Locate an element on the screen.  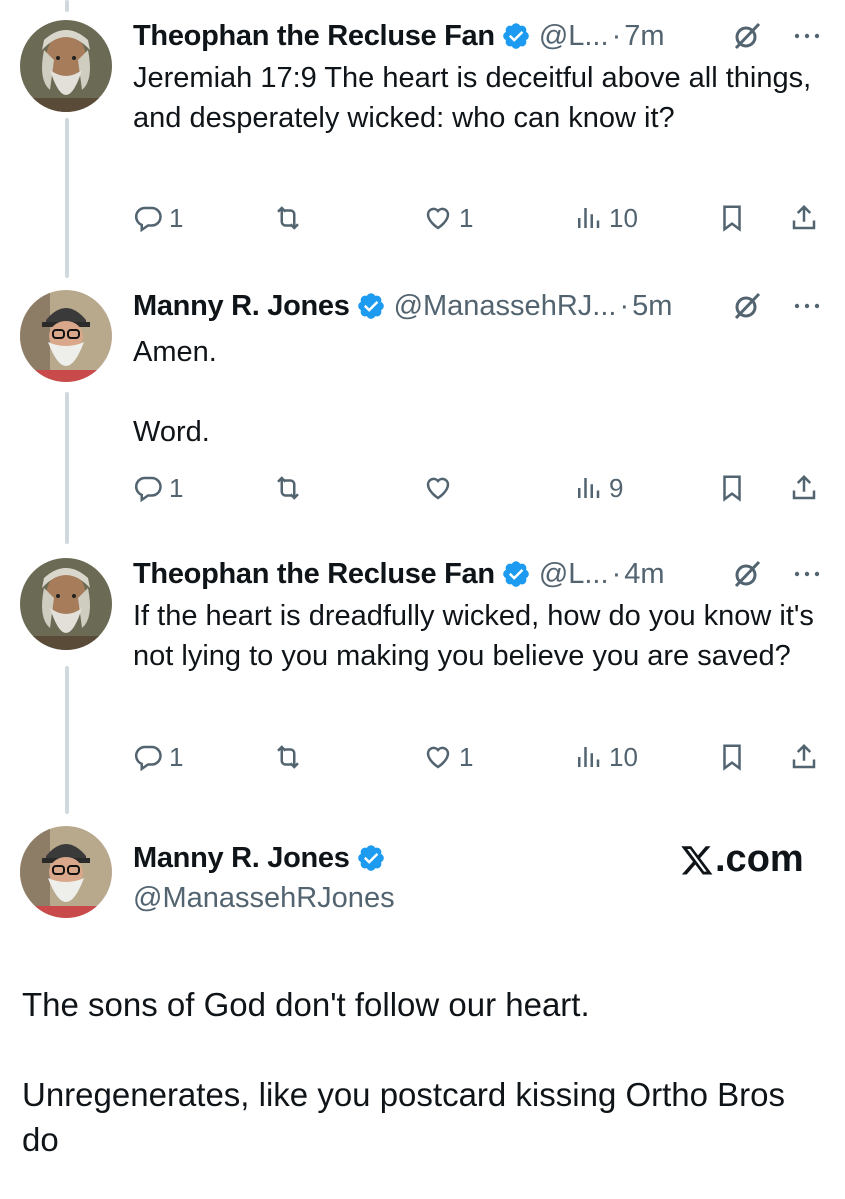
action-bar: 1 9 is located at coordinates (483, 488).